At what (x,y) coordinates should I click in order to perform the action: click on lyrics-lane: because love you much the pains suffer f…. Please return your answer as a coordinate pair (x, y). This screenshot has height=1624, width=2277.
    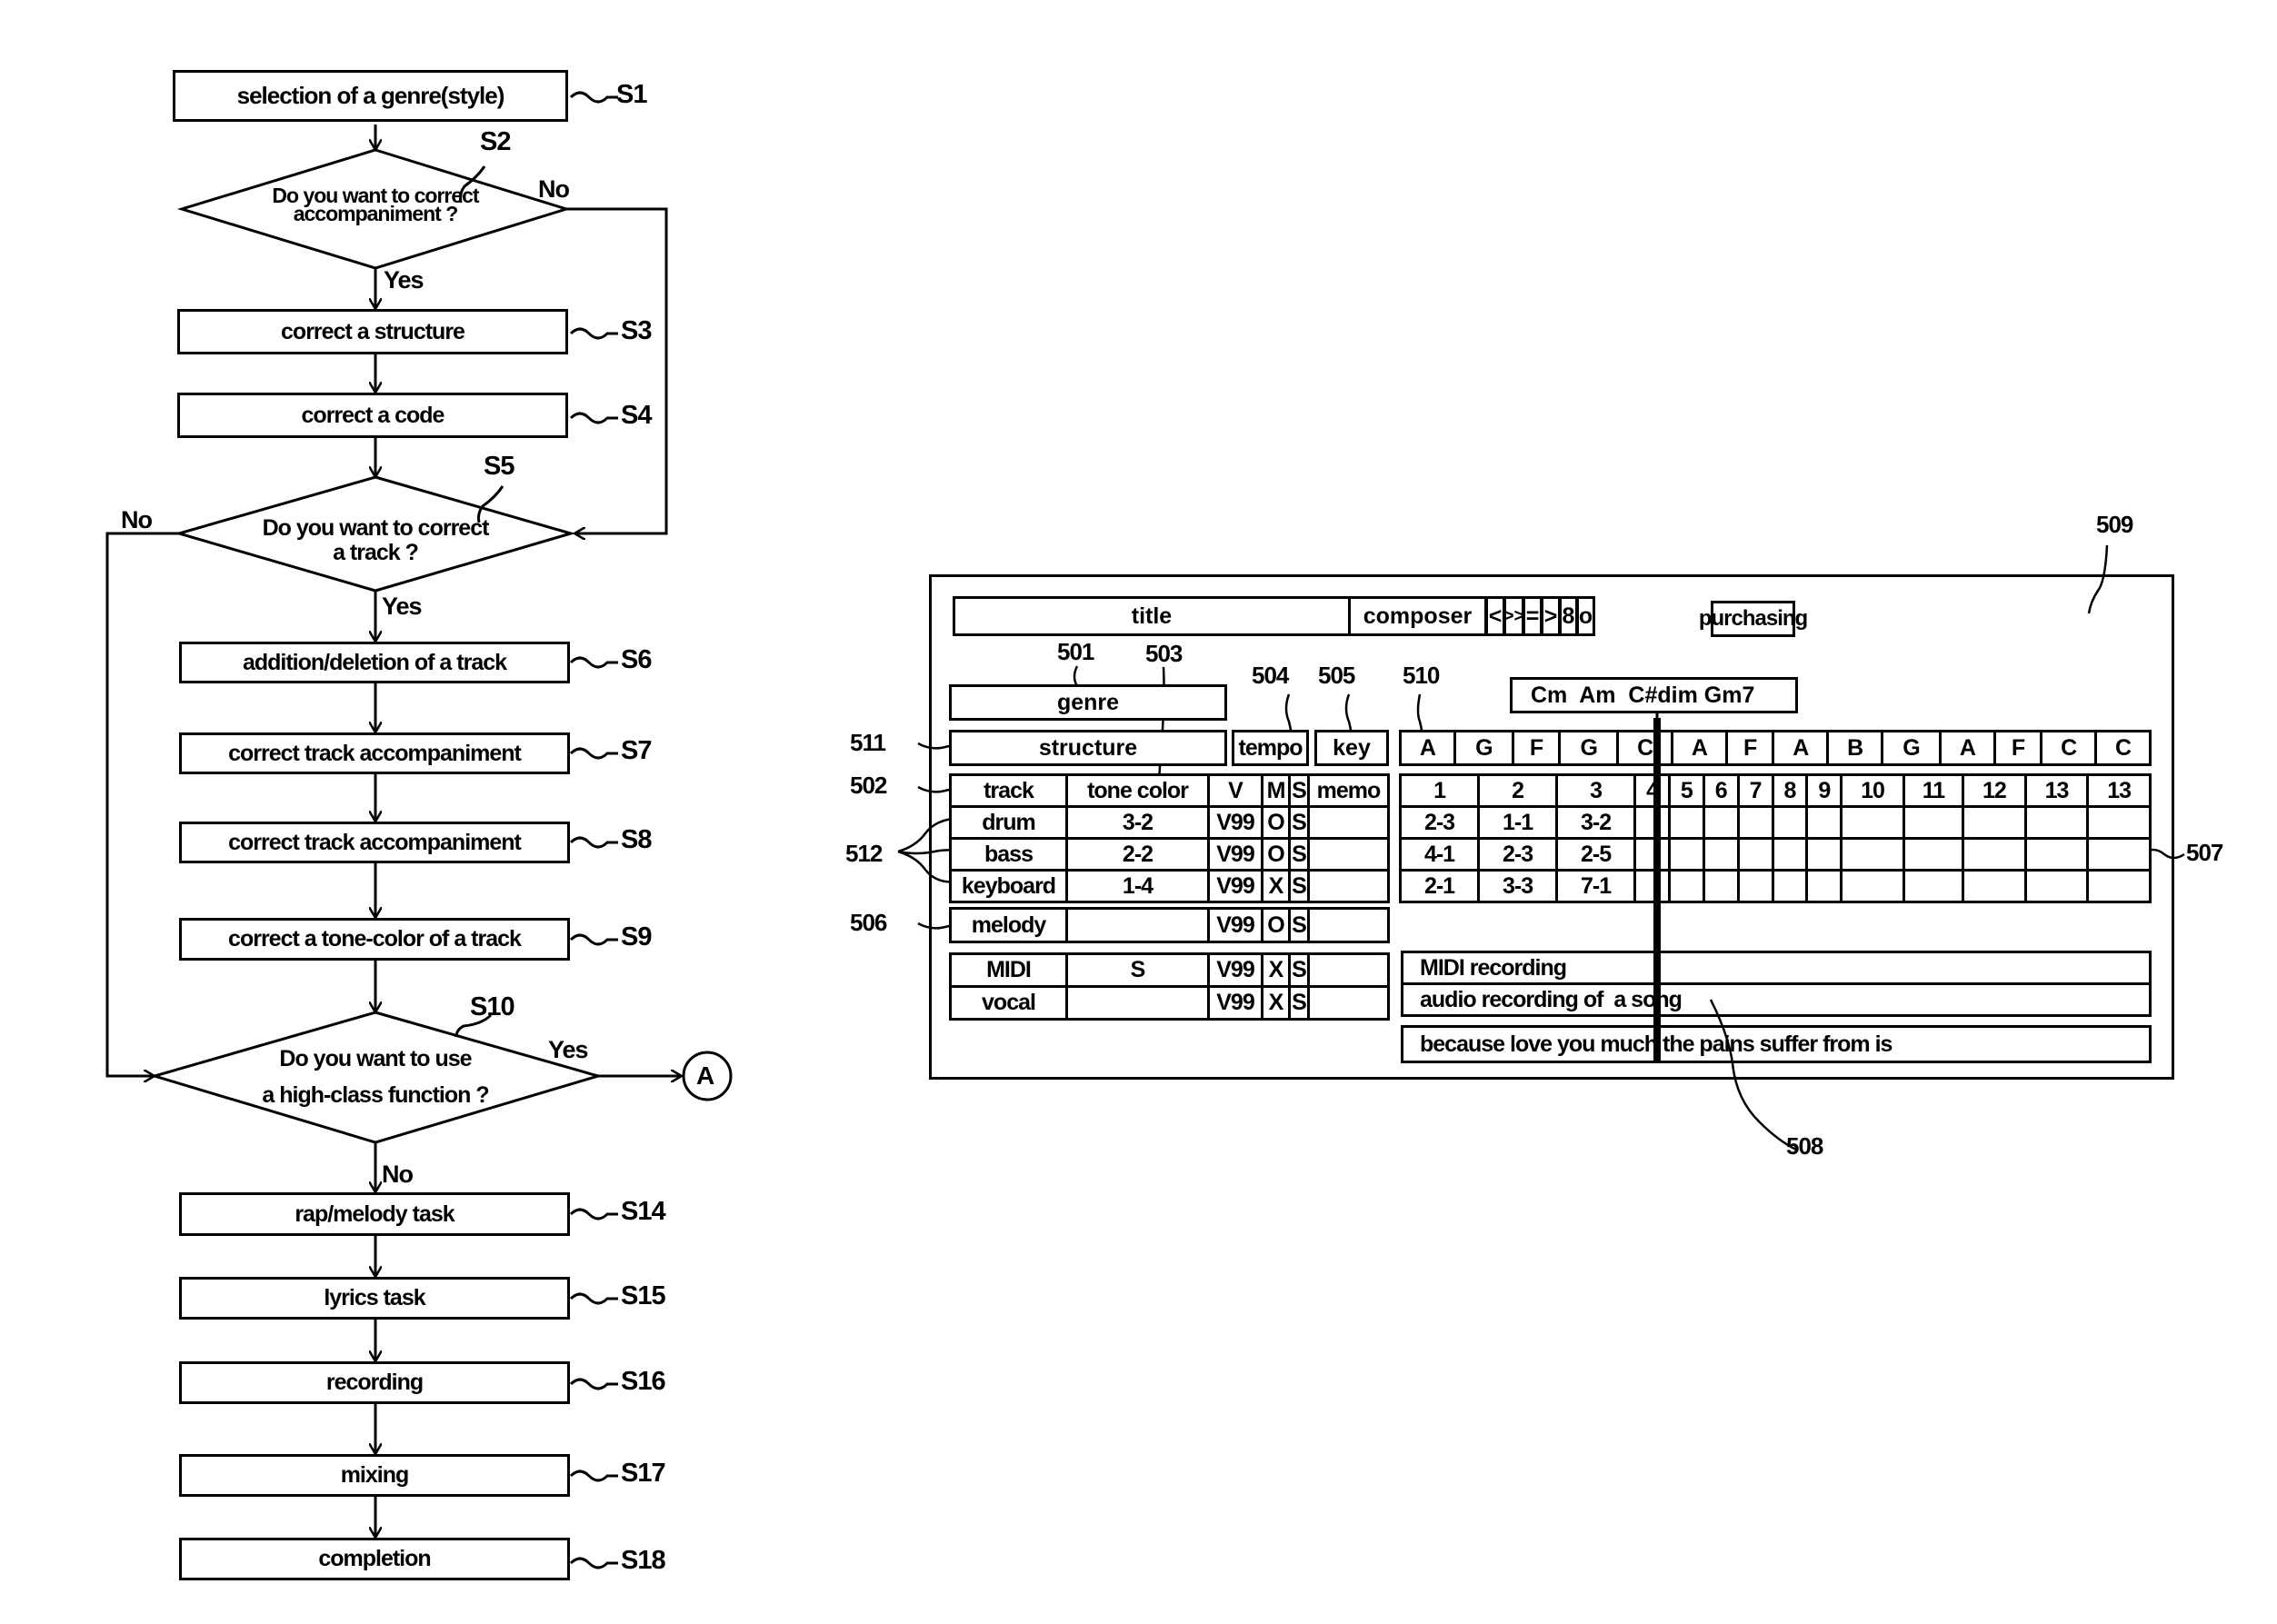
    Looking at the image, I should click on (1776, 1044).